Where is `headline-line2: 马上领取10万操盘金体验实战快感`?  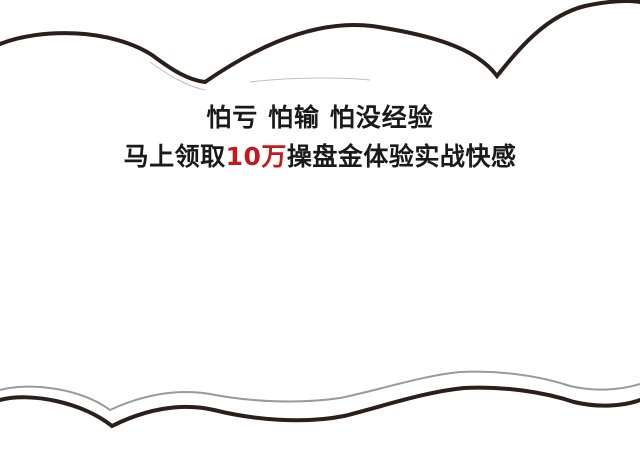 headline-line2: 马上领取10万操盘金体验实战快感 is located at coordinates (320, 155).